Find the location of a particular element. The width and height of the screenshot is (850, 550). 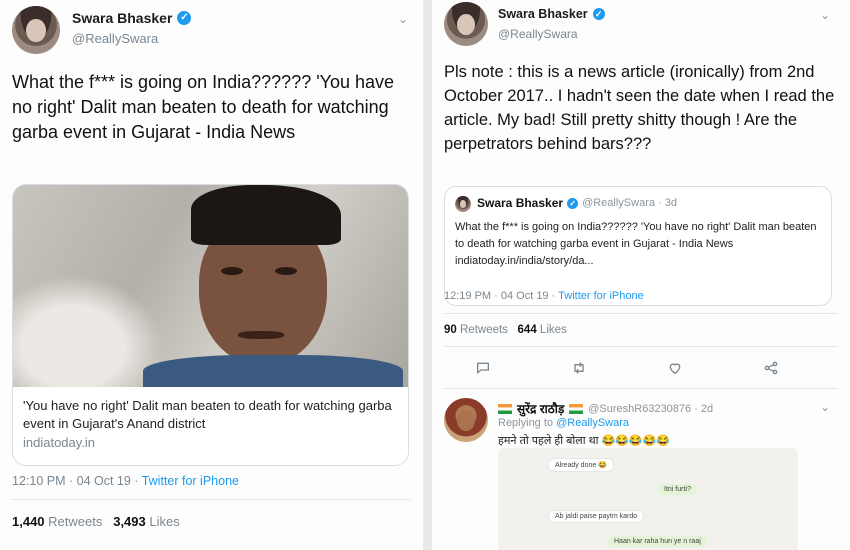

tweet-stats: 1,440 Retweets 3,493 Likes is located at coordinates (96, 521).